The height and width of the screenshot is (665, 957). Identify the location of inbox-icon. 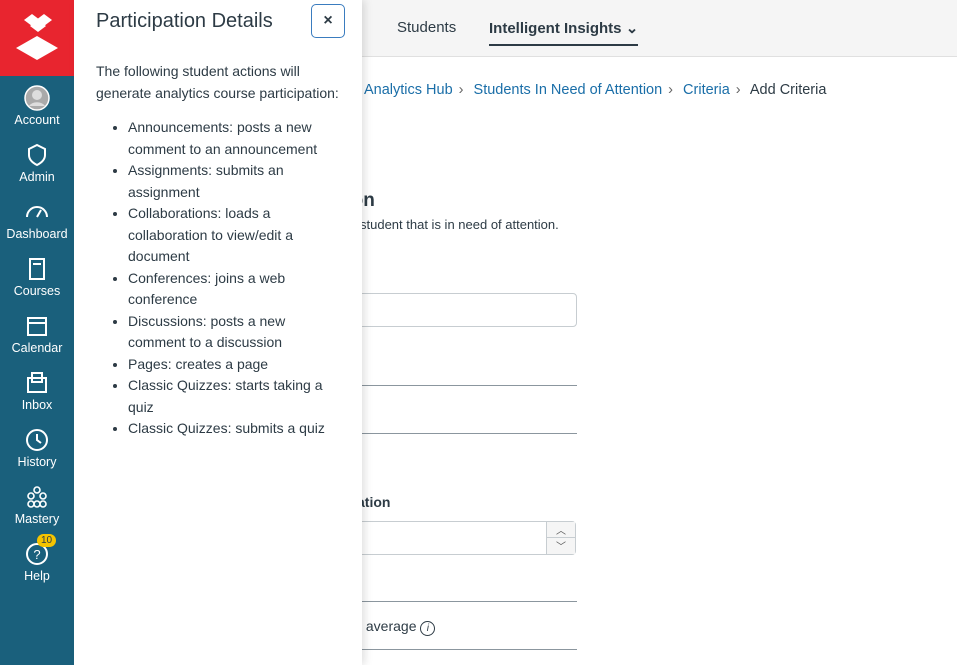
(37, 382).